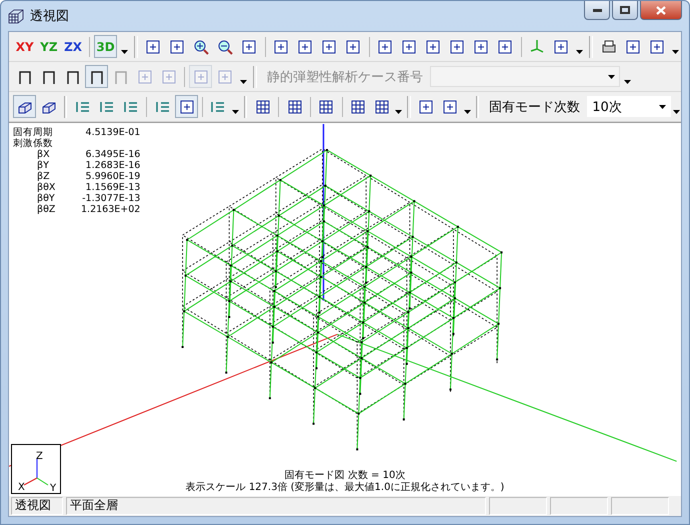 The height and width of the screenshot is (525, 690). What do you see at coordinates (110, 209) in the screenshot?
I see `info-value: 1.2163E+02` at bounding box center [110, 209].